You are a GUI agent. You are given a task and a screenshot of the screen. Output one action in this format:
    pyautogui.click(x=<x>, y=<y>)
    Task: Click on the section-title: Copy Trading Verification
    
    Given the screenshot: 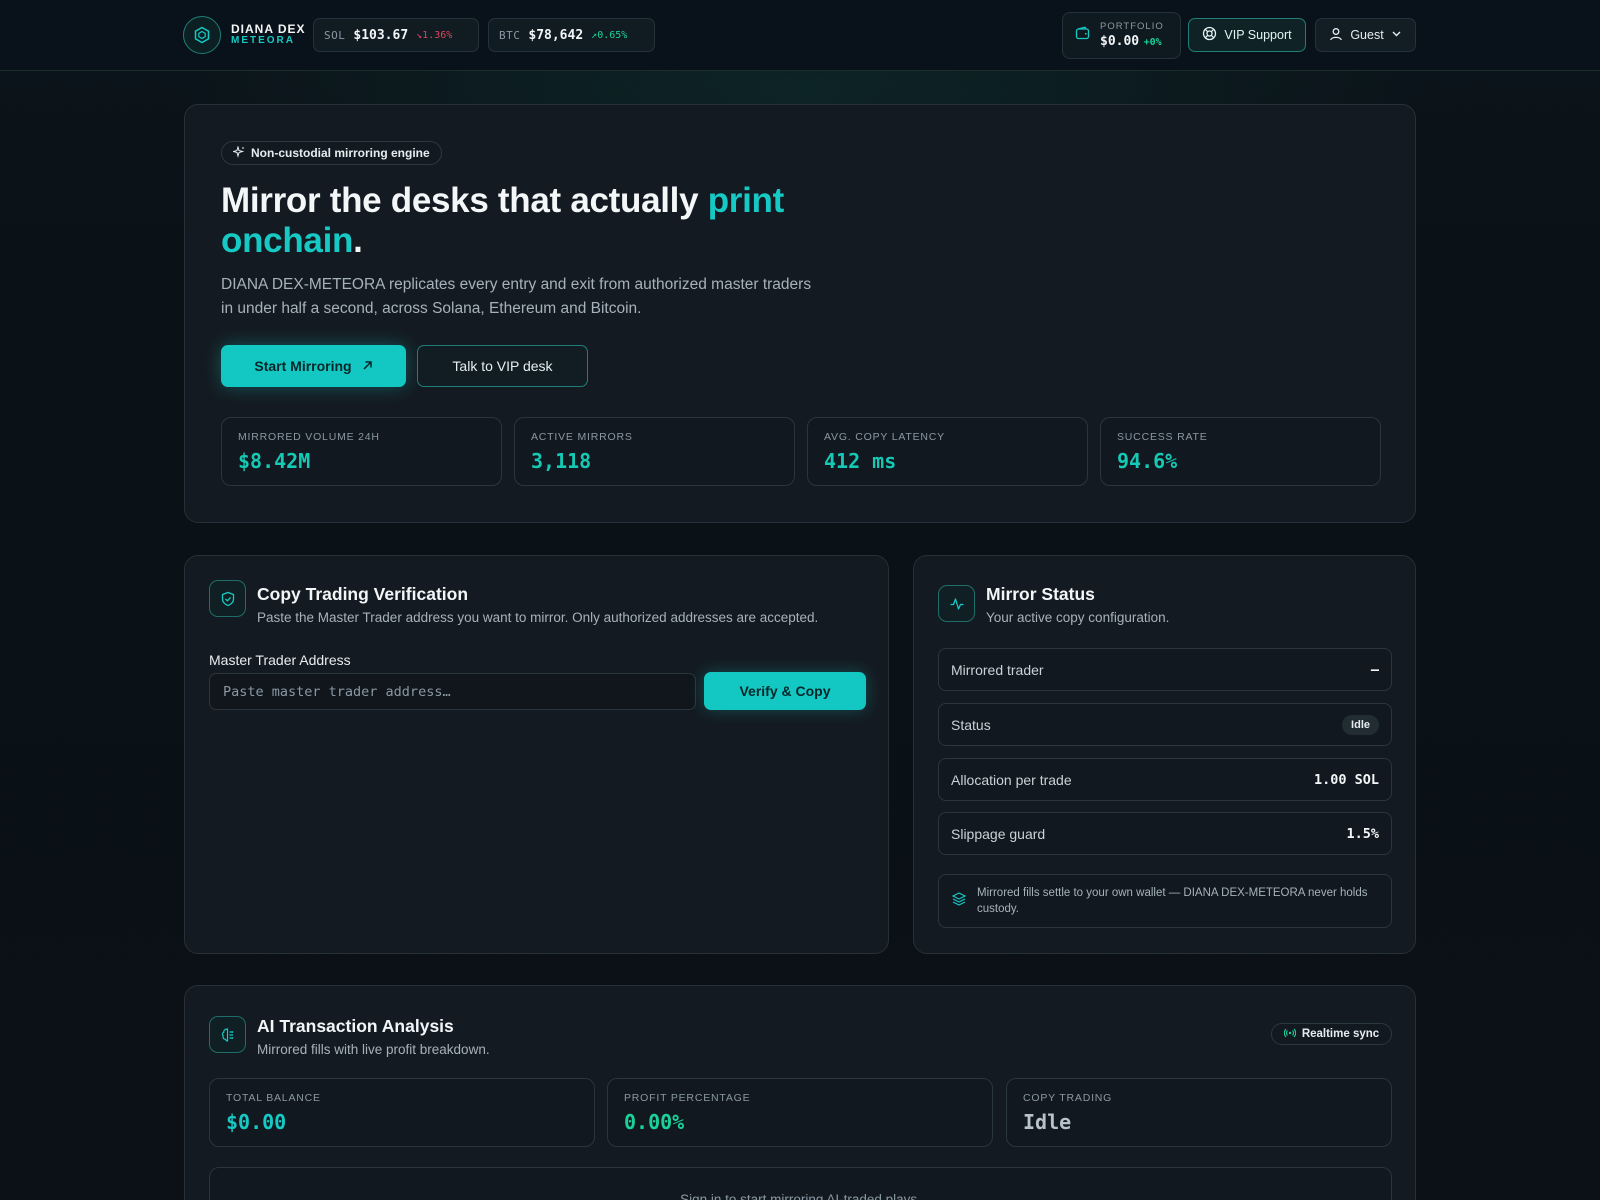 What is the action you would take?
    pyautogui.click(x=363, y=594)
    